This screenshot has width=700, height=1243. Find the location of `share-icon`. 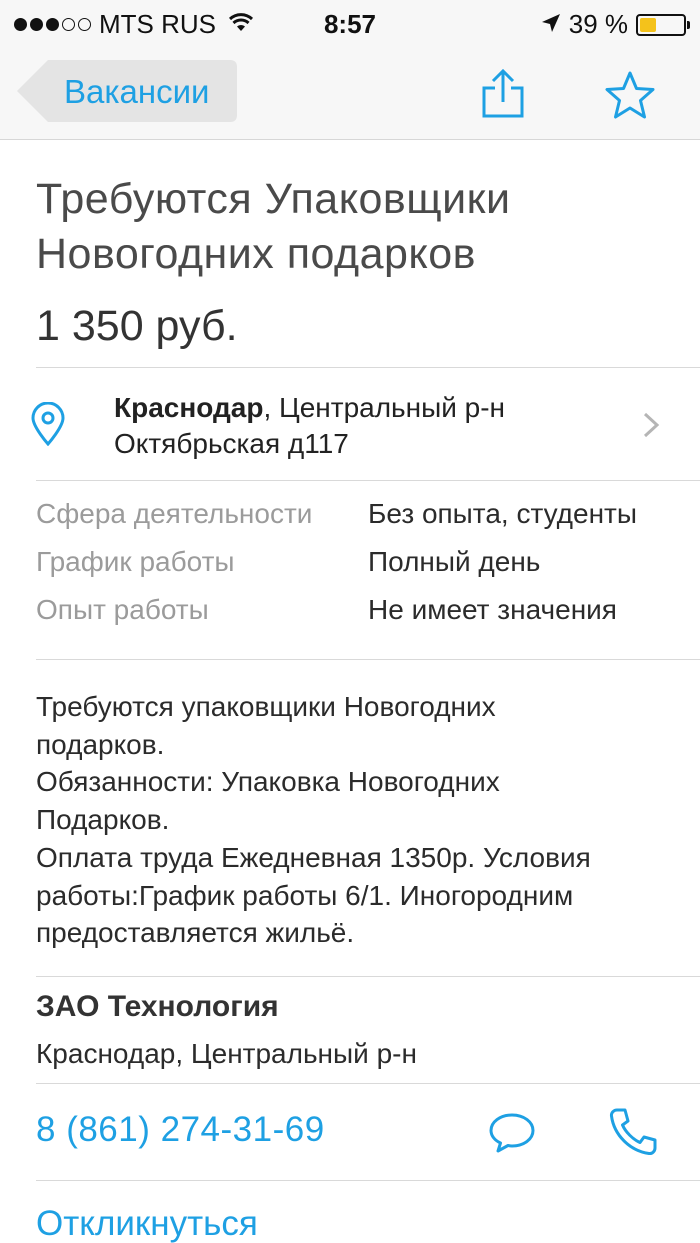

share-icon is located at coordinates (503, 93).